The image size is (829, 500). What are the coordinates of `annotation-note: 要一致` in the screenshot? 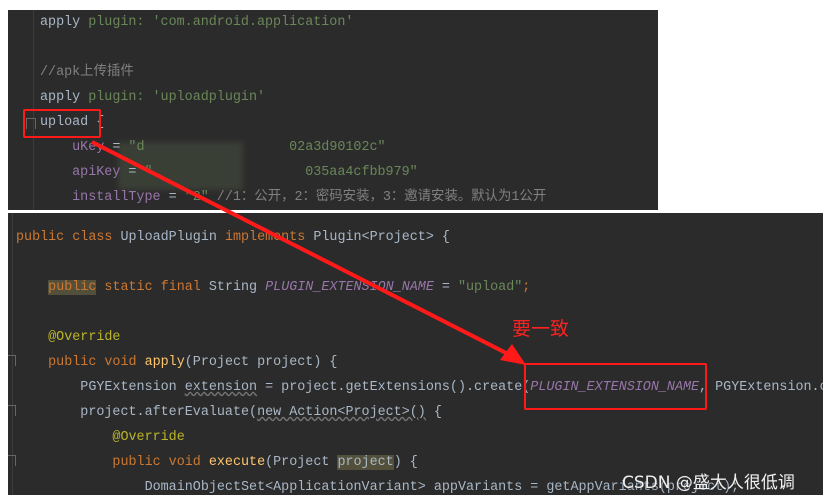 It's located at (541, 329).